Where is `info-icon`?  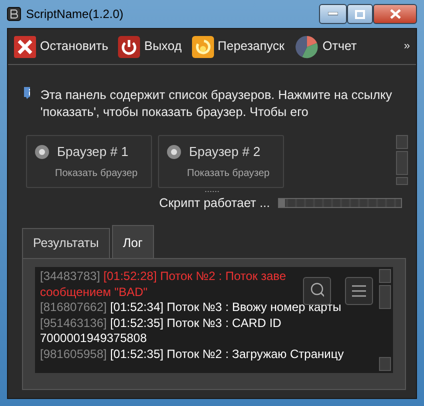
info-icon is located at coordinates (27, 93).